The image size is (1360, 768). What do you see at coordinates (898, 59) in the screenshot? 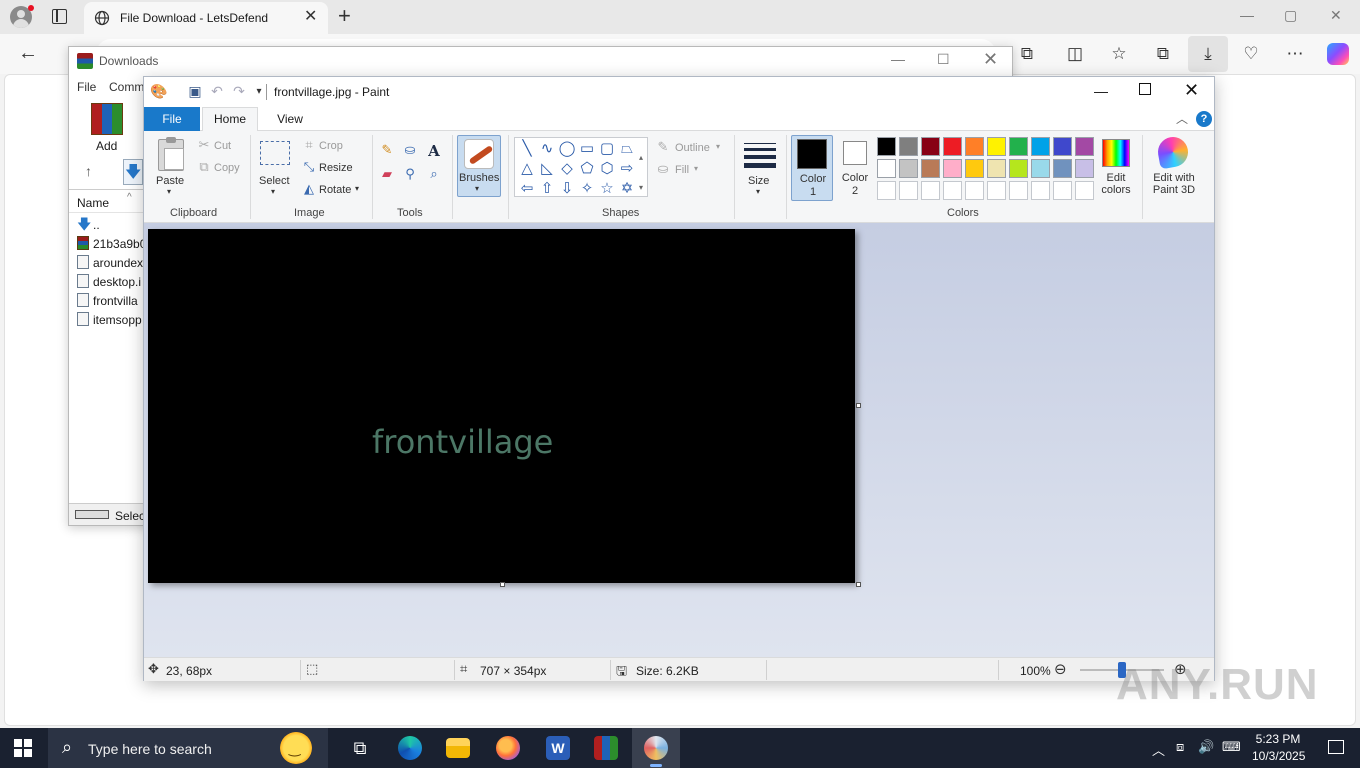
I see `winrar-minimize-button: —` at bounding box center [898, 59].